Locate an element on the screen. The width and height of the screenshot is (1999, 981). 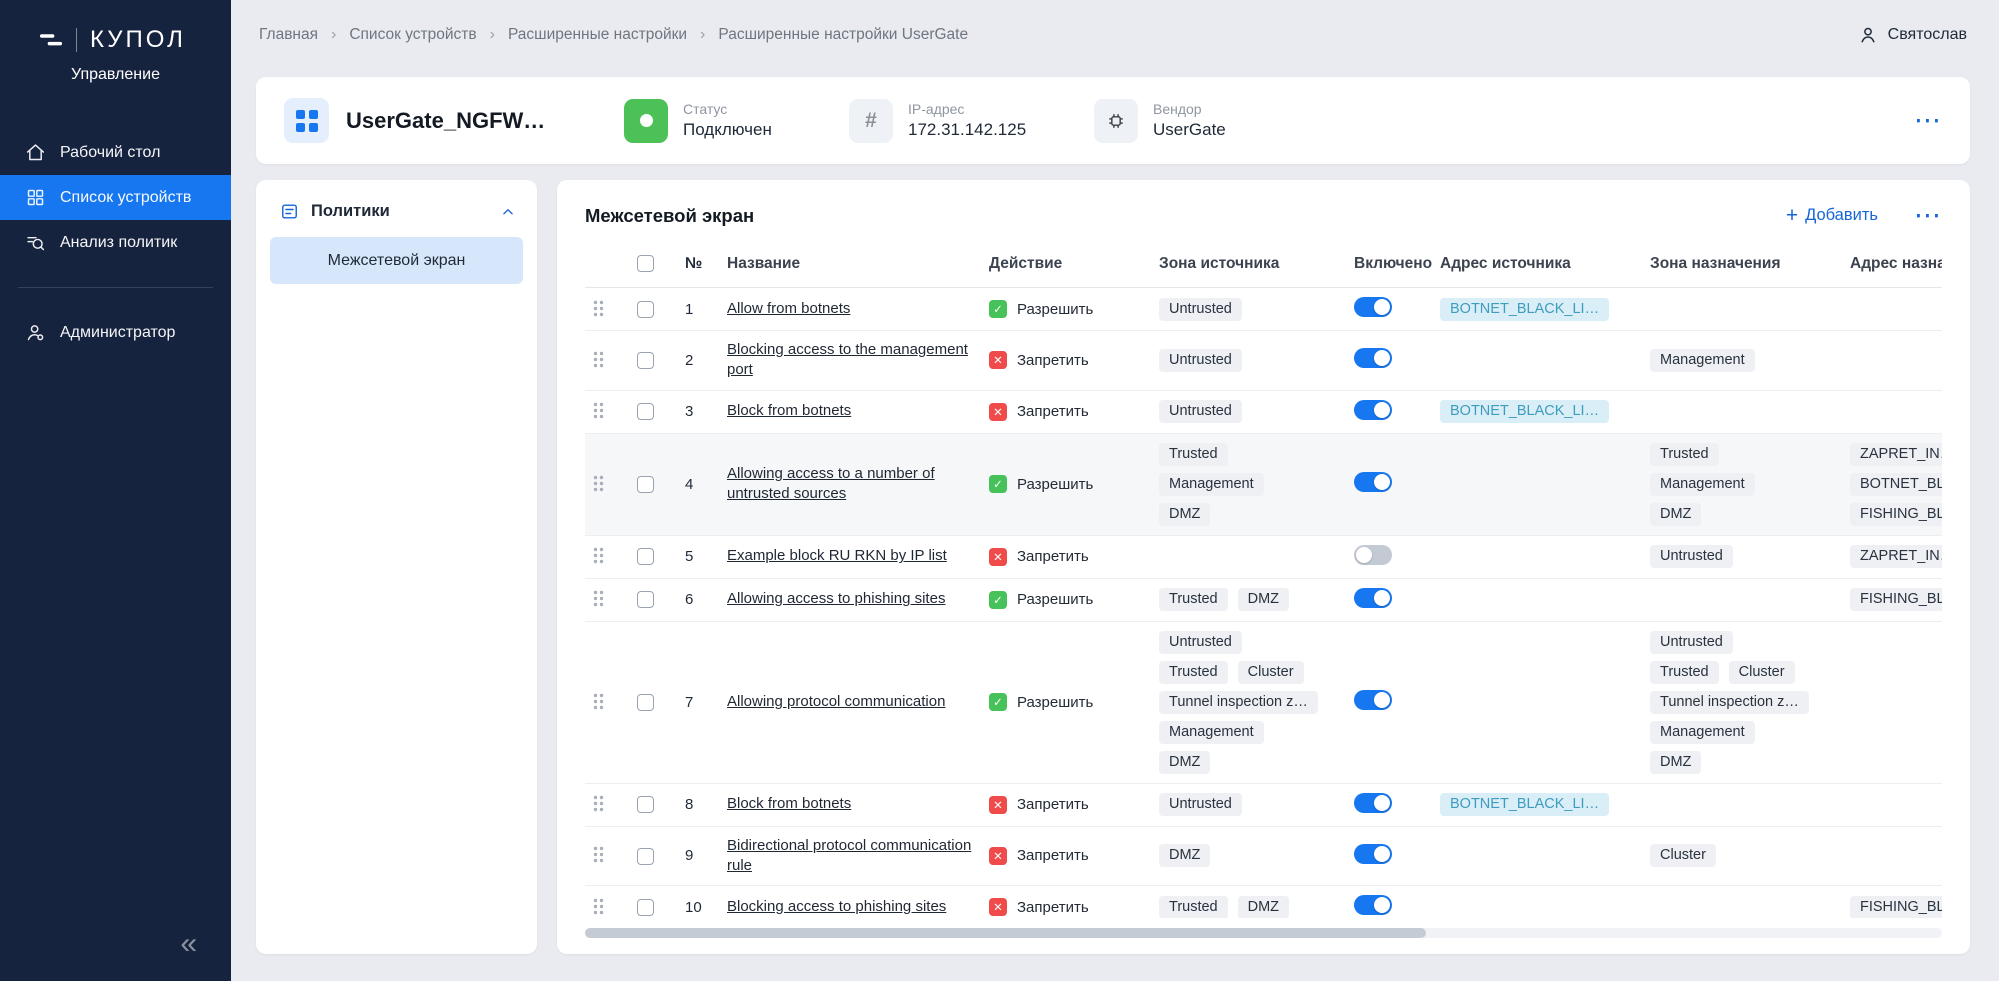
rule-name-link: Allowing access to phishing sites is located at coordinates (836, 598).